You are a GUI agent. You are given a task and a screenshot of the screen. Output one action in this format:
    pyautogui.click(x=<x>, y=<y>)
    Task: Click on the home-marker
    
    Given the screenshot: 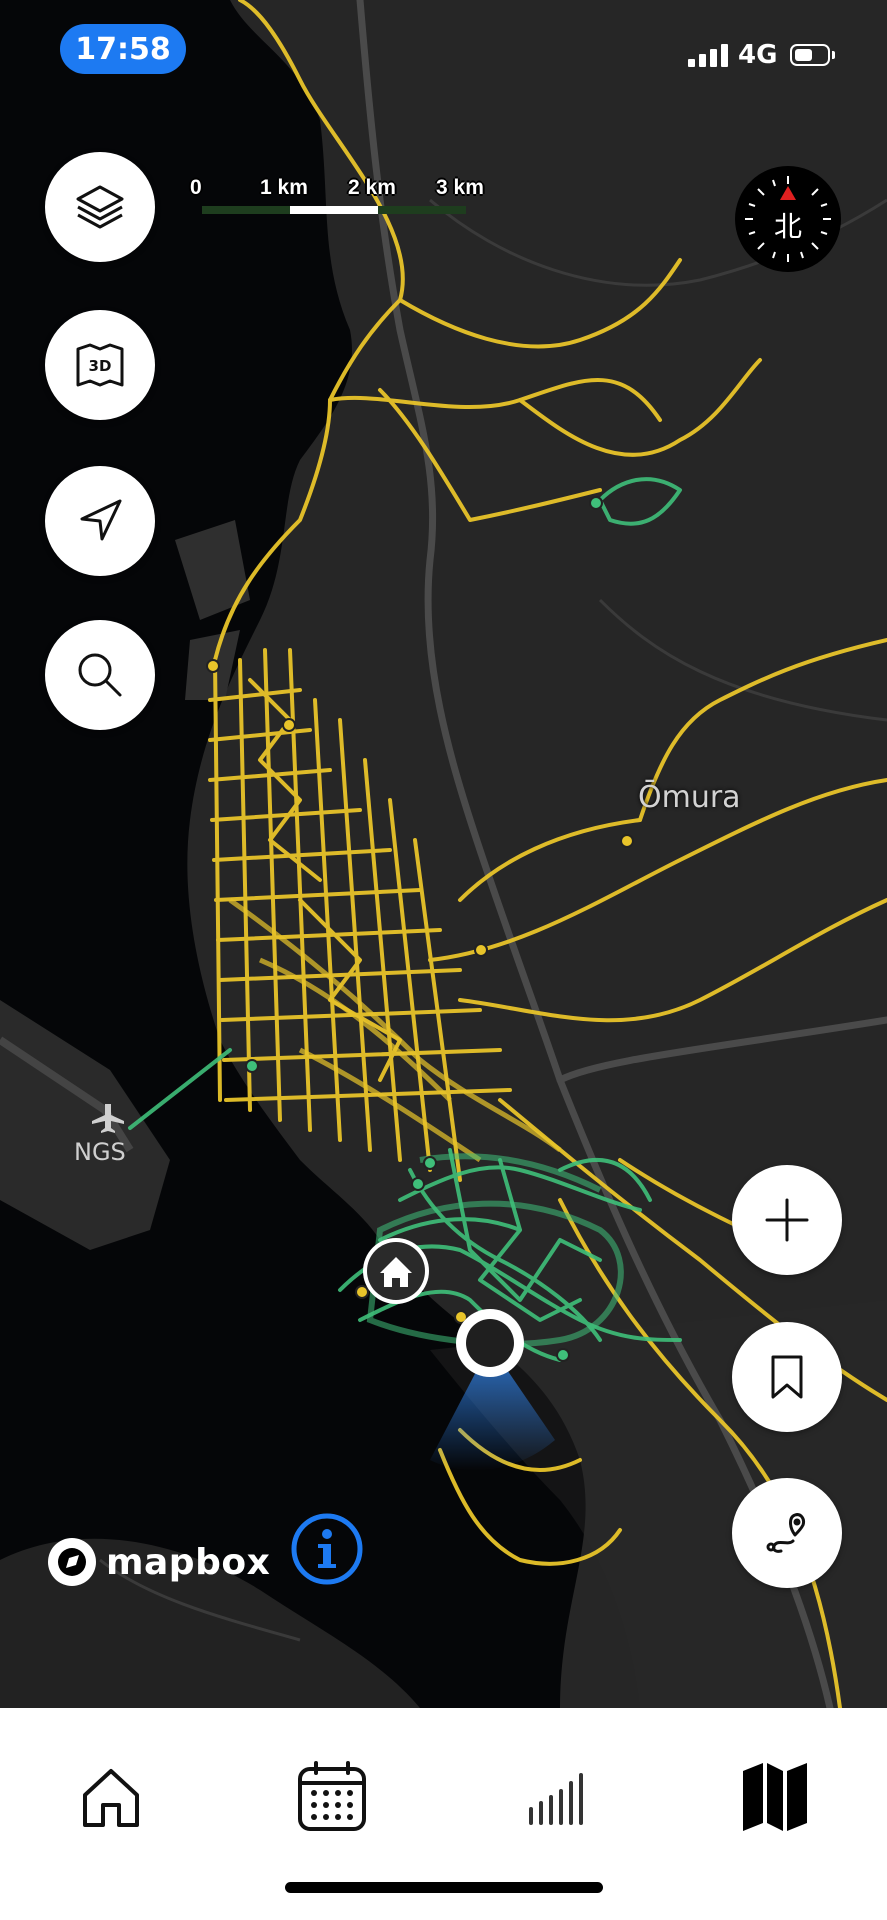 What is the action you would take?
    pyautogui.click(x=396, y=1271)
    